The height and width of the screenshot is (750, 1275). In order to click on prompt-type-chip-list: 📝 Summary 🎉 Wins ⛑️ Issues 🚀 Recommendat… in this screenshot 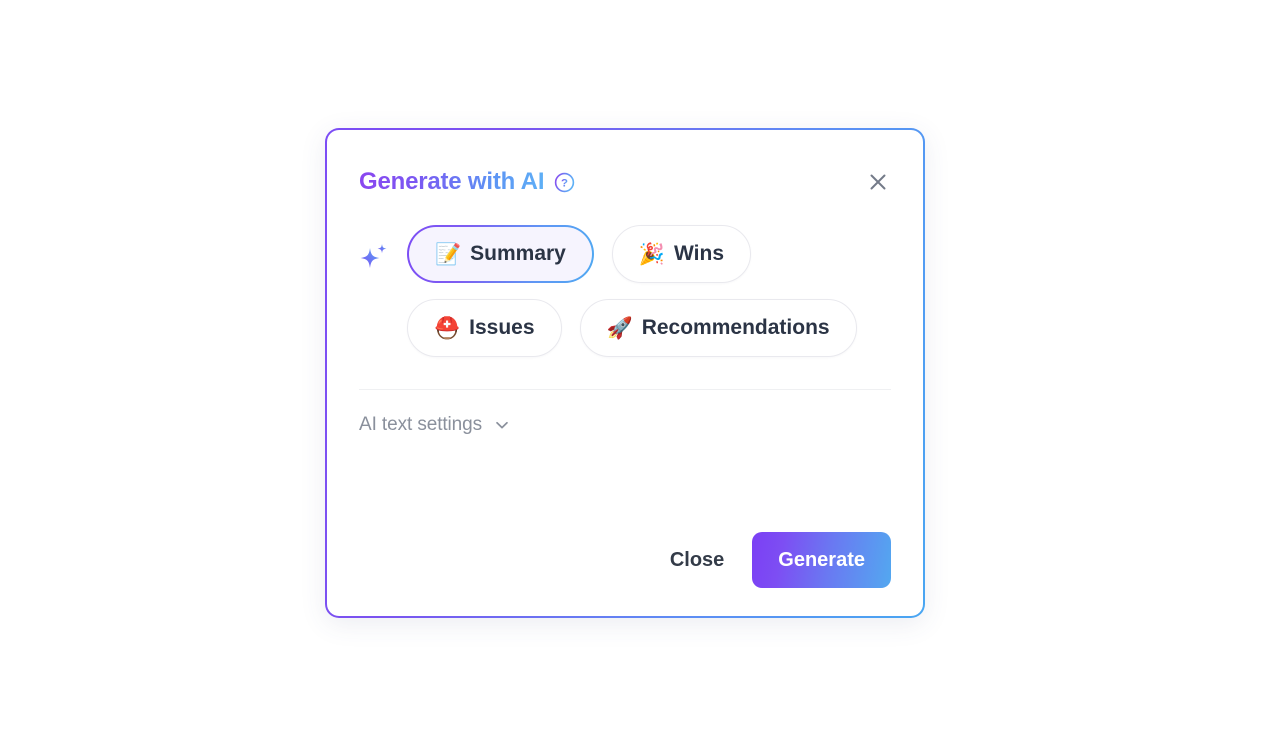, I will do `click(649, 290)`.